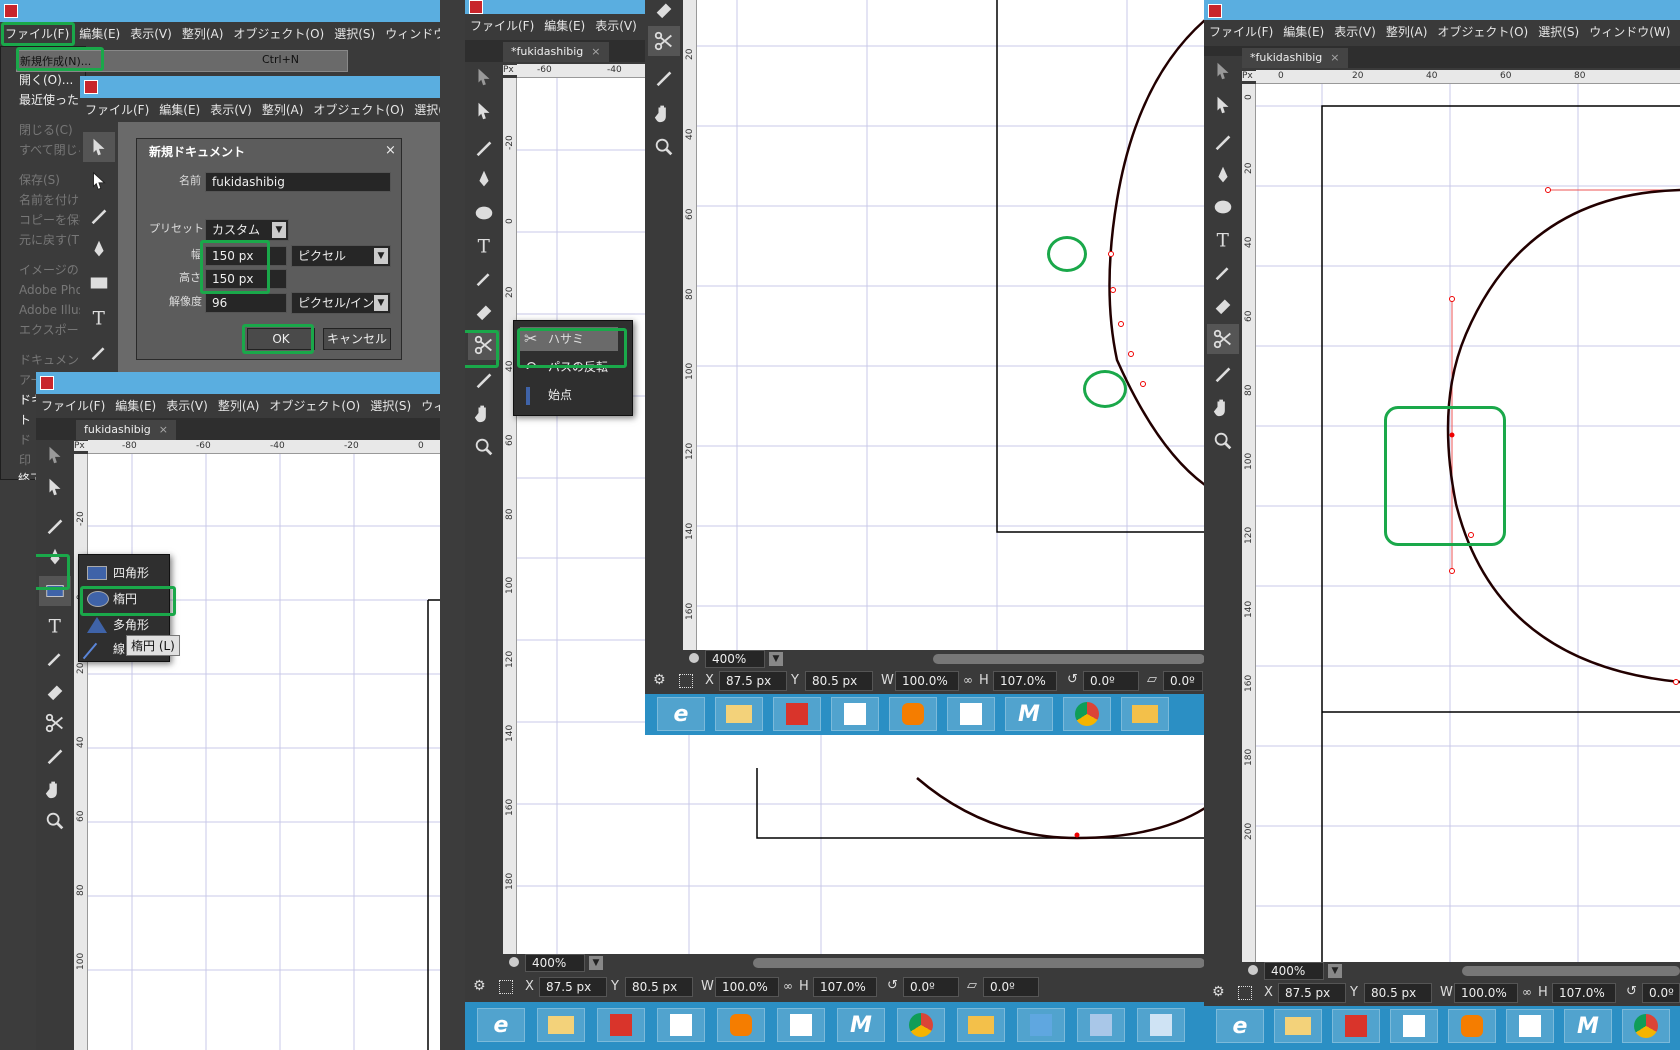  I want to click on ie-icon: e, so click(1240, 1026).